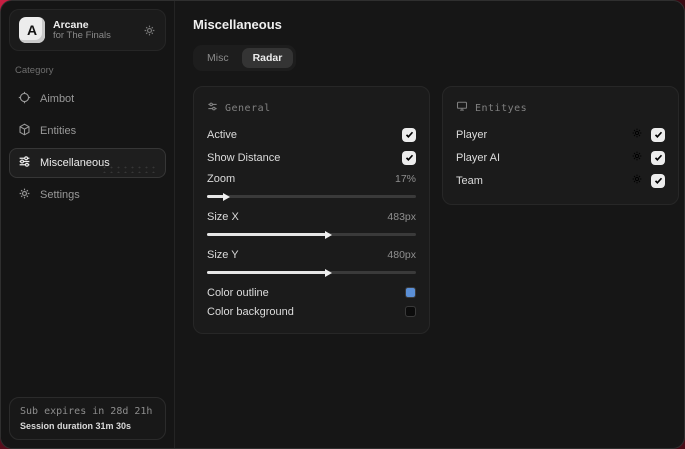 This screenshot has height=449, width=685. What do you see at coordinates (24, 195) in the screenshot?
I see `gear-icon` at bounding box center [24, 195].